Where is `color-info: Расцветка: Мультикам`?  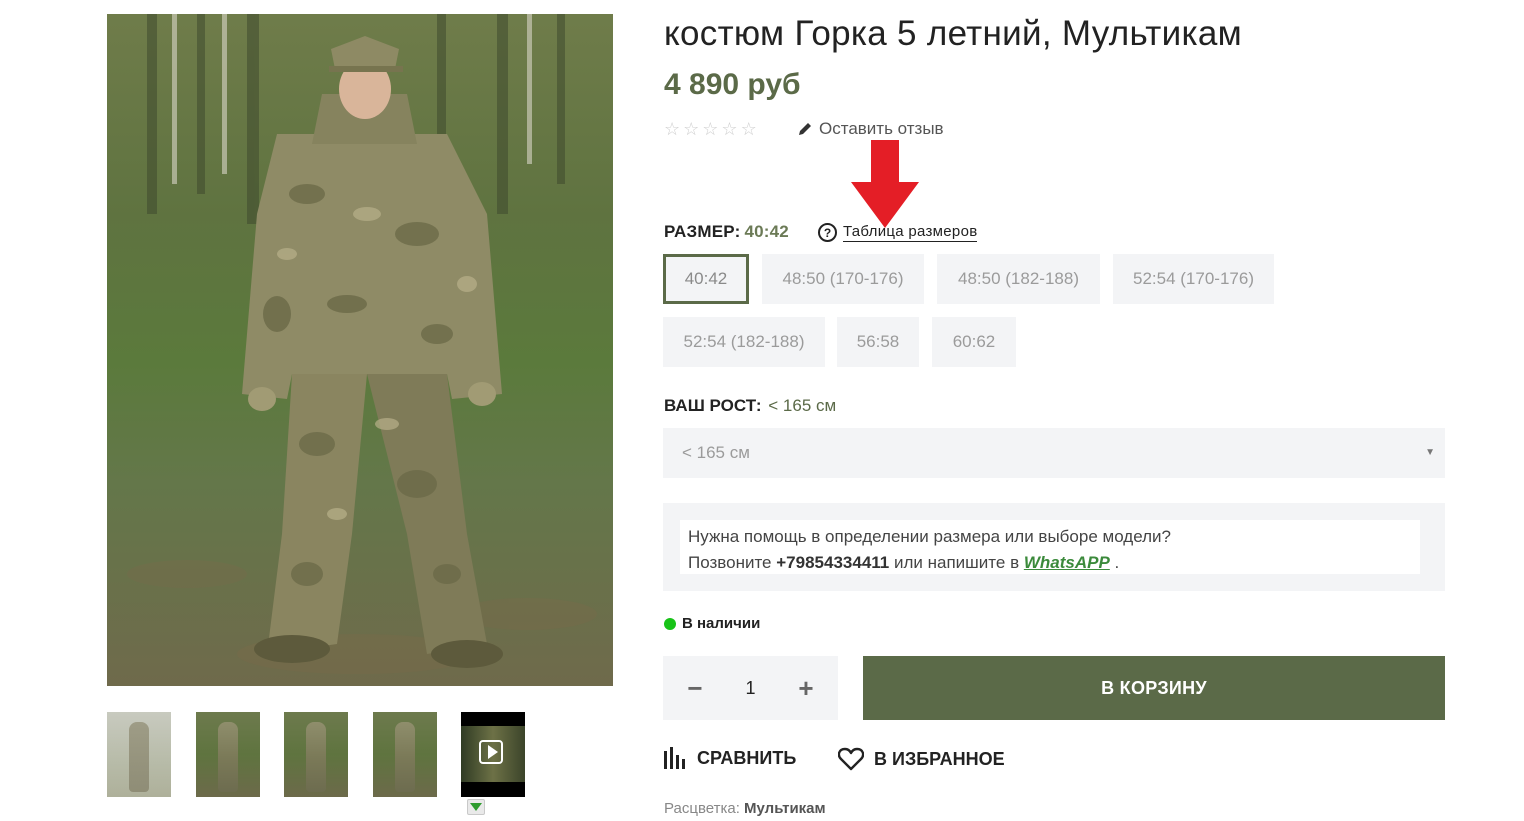
color-info: Расцветка: Мультикам is located at coordinates (745, 808).